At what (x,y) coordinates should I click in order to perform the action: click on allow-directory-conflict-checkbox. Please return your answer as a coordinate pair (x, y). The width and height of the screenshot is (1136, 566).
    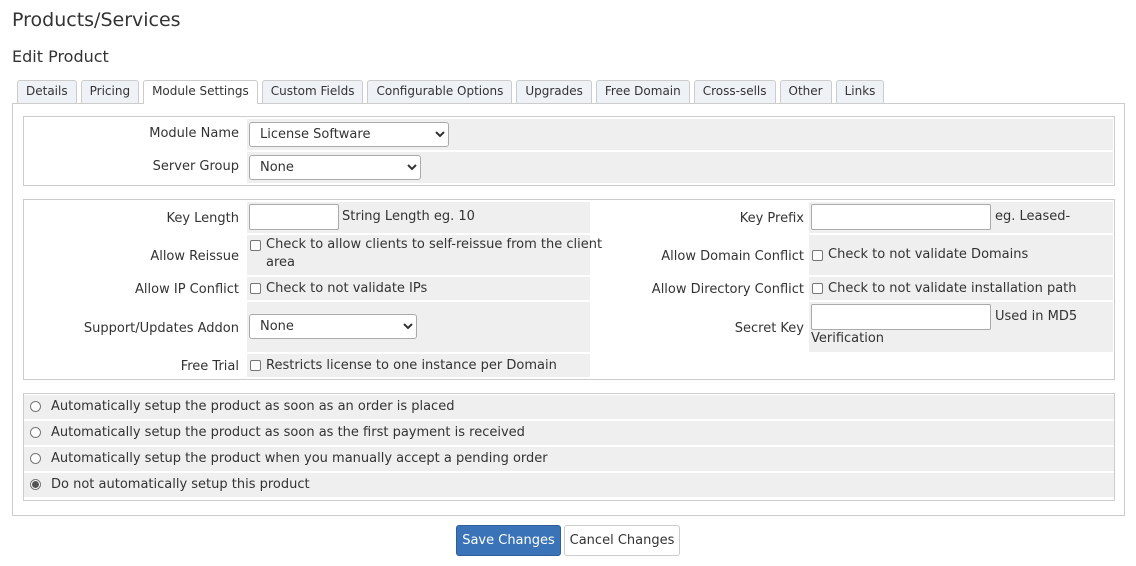
    Looking at the image, I should click on (817, 288).